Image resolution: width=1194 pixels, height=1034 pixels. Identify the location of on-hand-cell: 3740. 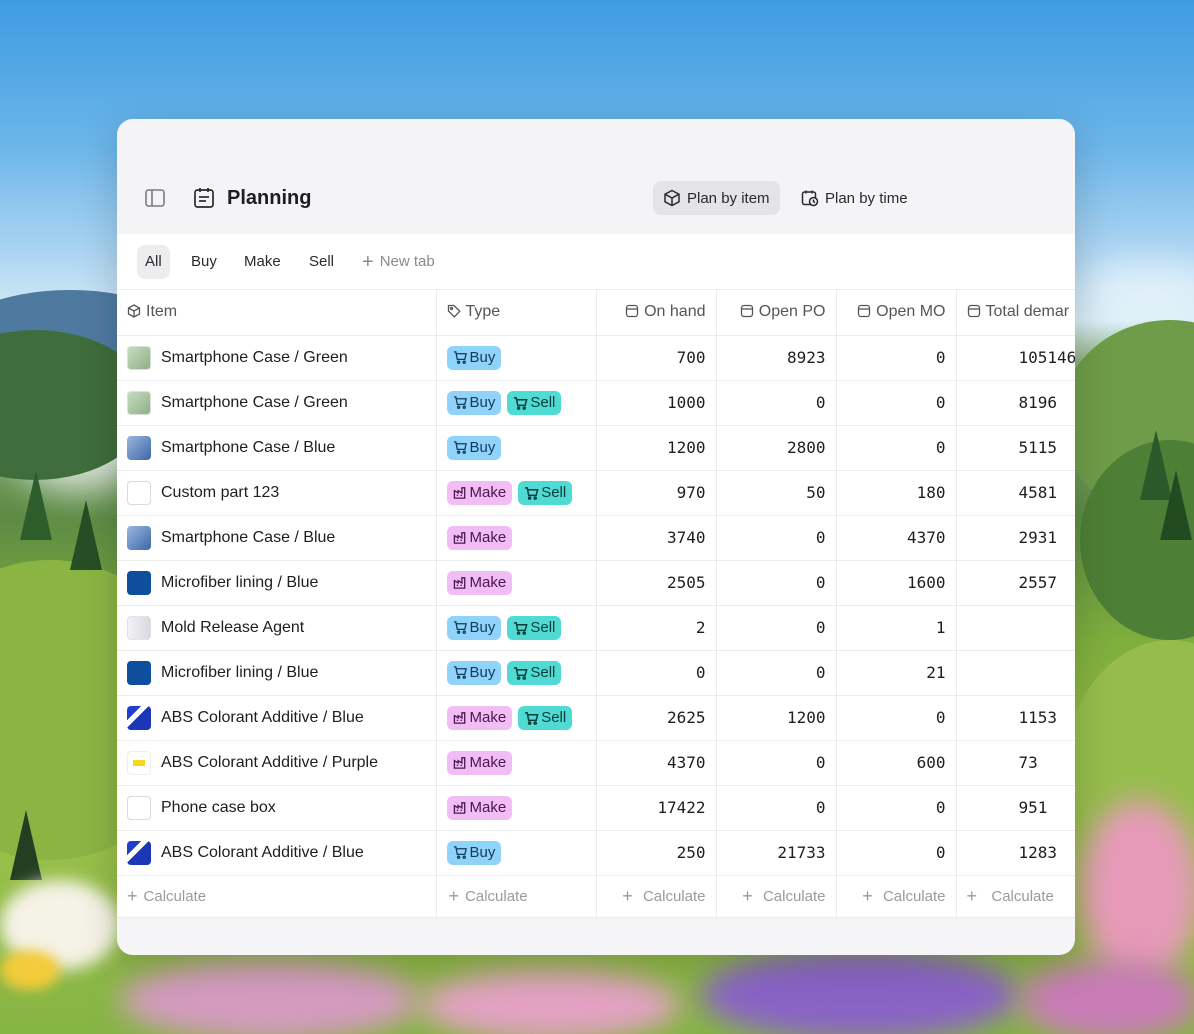
(656, 538).